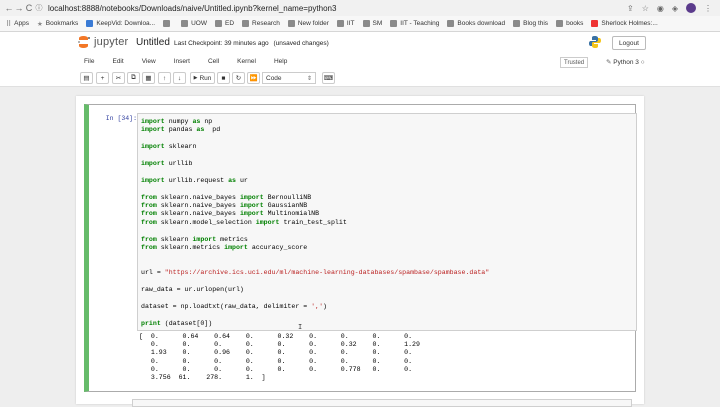 The width and height of the screenshot is (720, 407). Describe the element at coordinates (642, 62) in the screenshot. I see `kernel-status-icon: ○` at that location.